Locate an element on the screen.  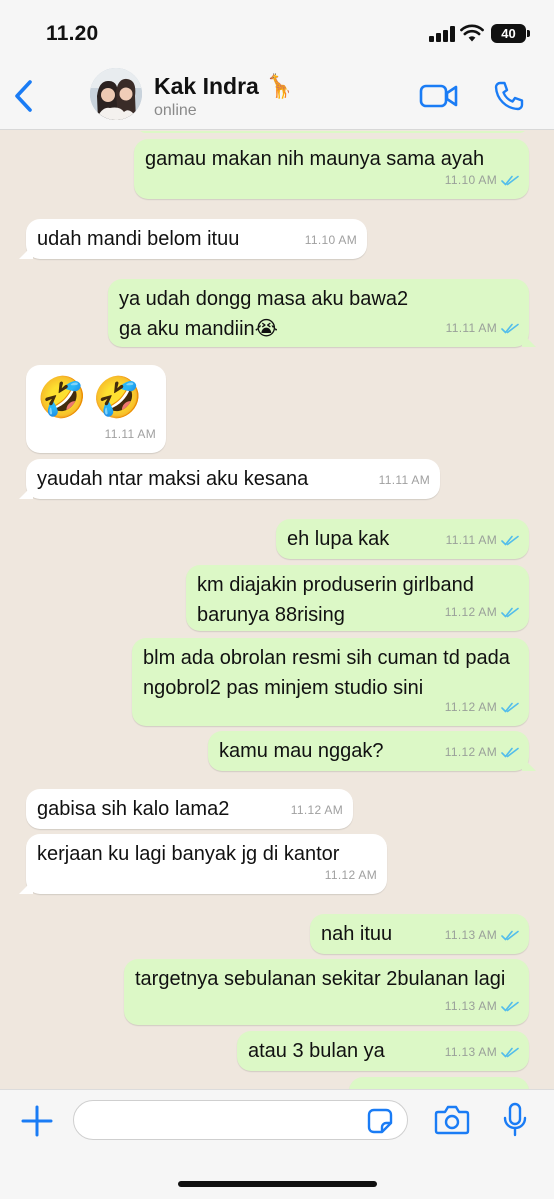
message-bubble-incoming: gabisa sih kalo lama2 11.12 AM is located at coordinates (189, 809).